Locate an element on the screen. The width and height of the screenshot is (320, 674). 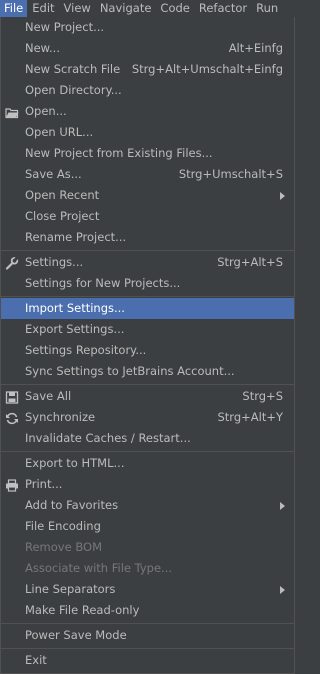
shortcut-label: Strg+Umschalt+S is located at coordinates (230, 174).